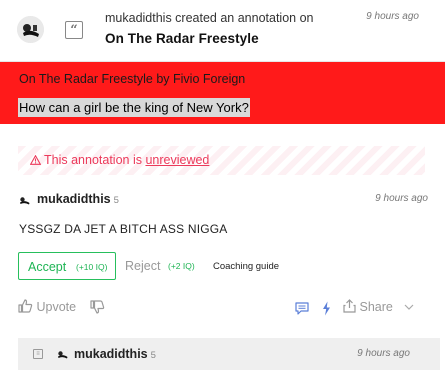  Describe the element at coordinates (95, 160) in the screenshot. I see `status-text: This annotation is` at that location.